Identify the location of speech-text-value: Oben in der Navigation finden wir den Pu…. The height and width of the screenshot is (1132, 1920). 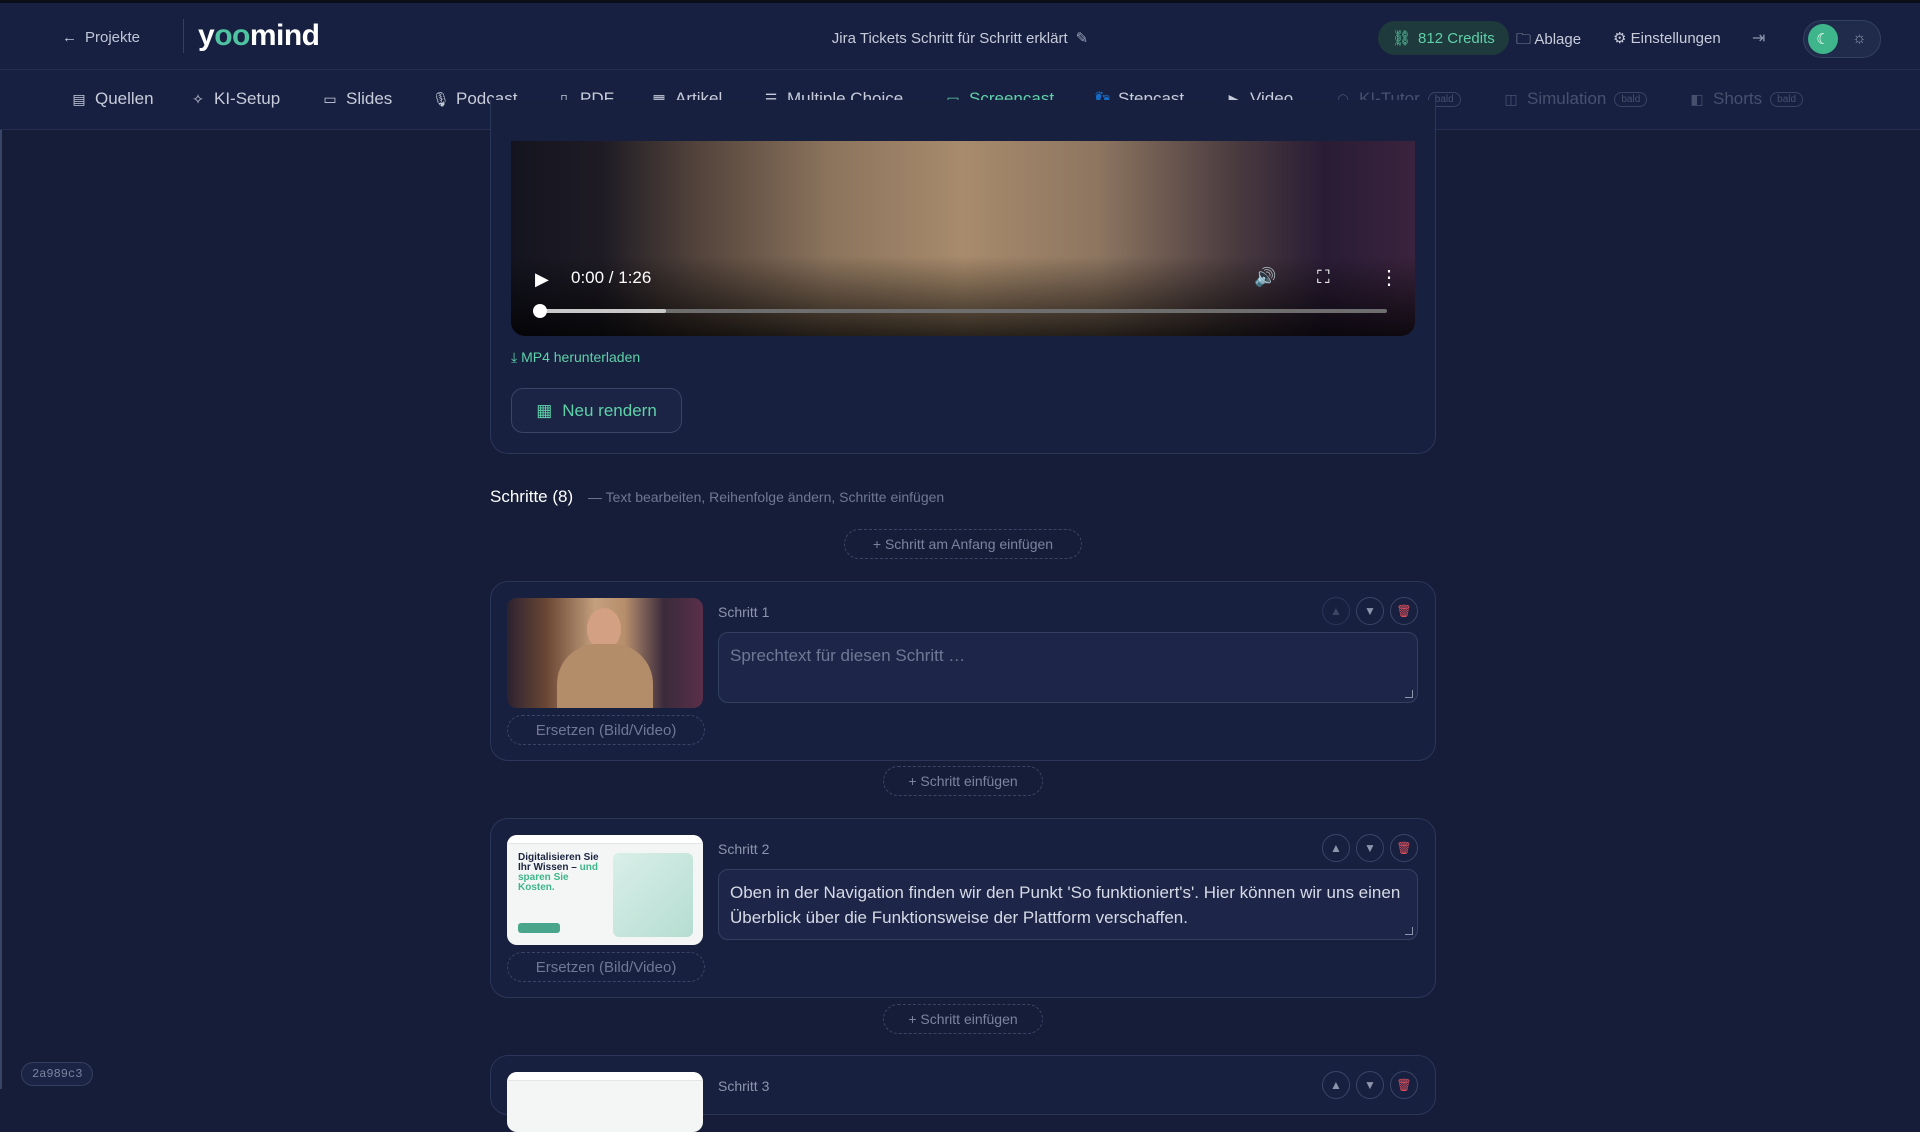
(1065, 905).